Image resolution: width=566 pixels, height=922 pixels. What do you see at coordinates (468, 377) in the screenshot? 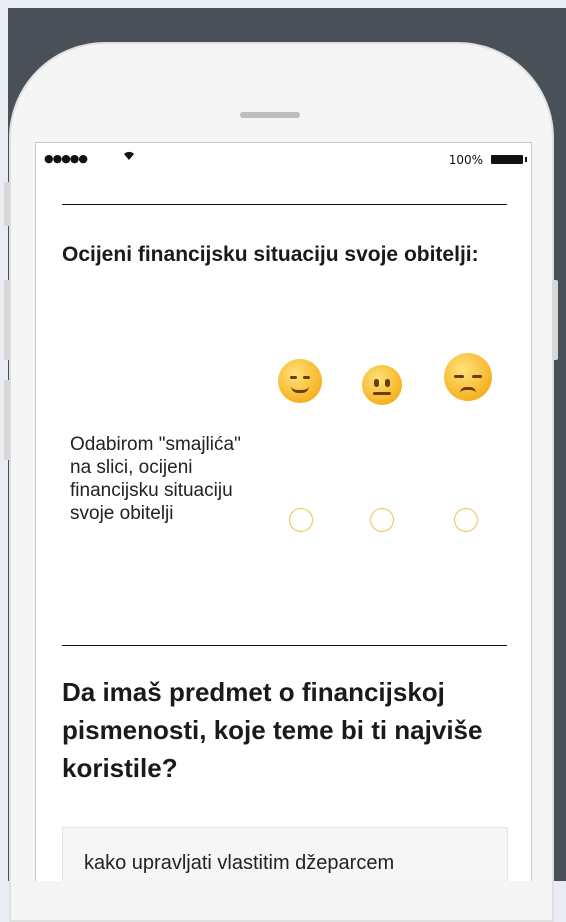
I see `pensive-face-icon` at bounding box center [468, 377].